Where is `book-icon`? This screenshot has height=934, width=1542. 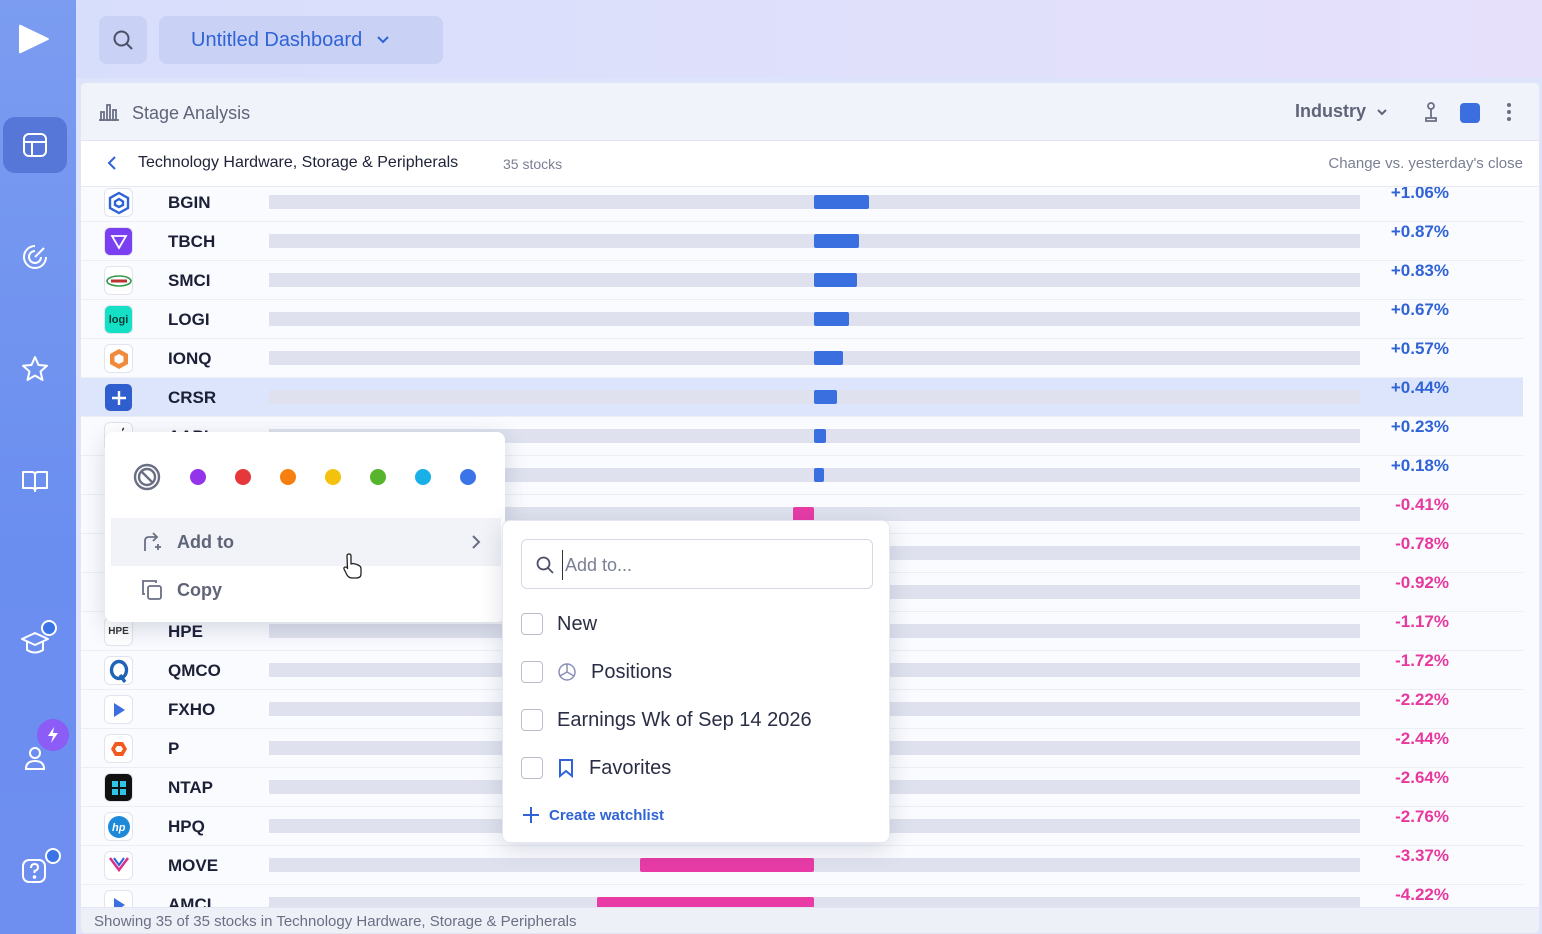
book-icon is located at coordinates (35, 481).